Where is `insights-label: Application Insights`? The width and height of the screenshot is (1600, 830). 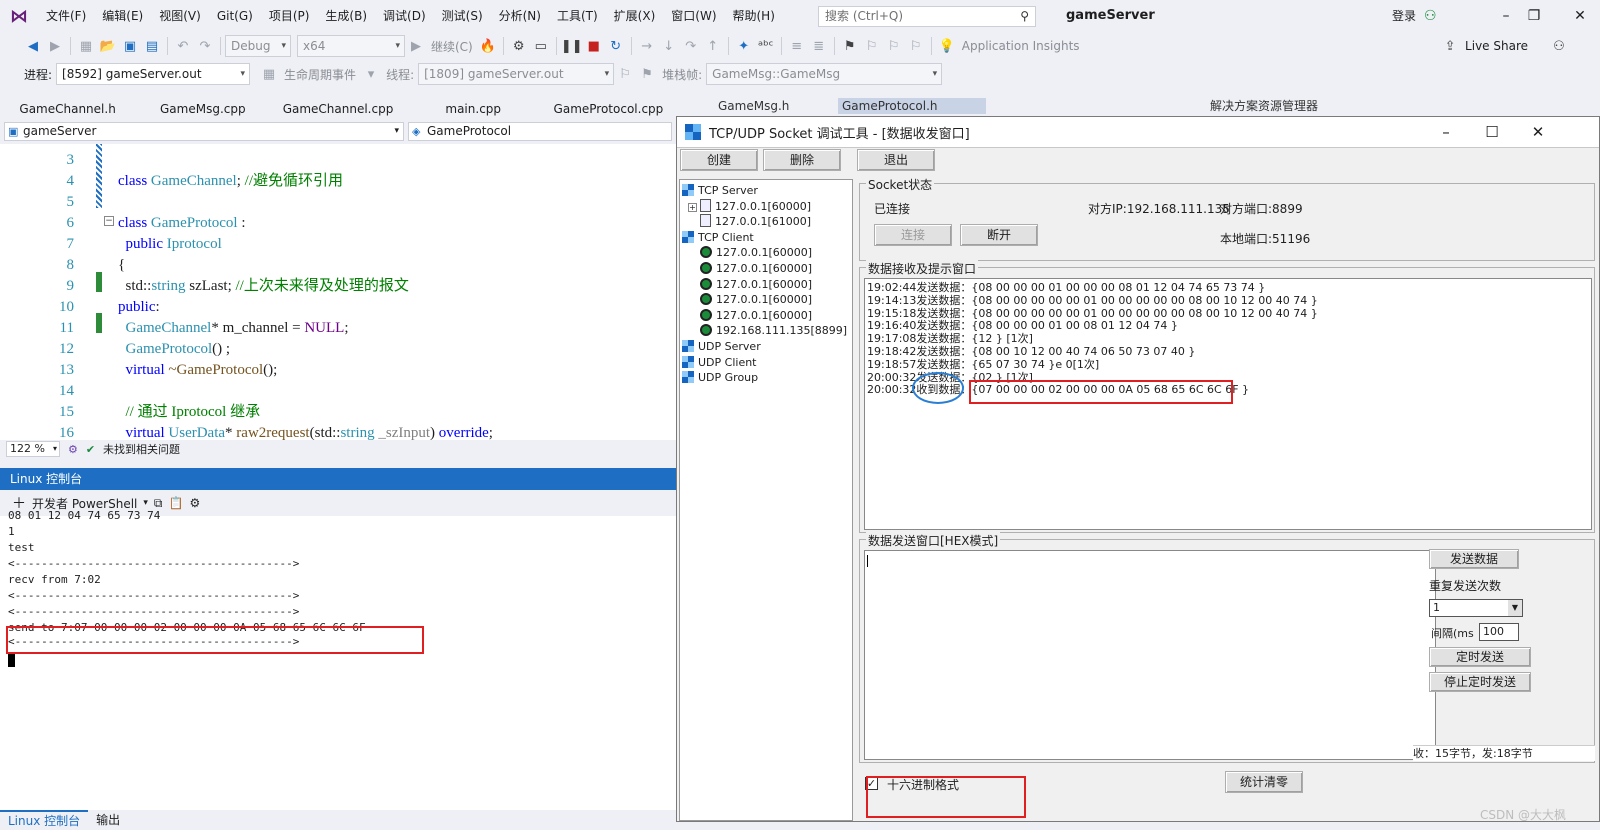
insights-label: Application Insights is located at coordinates (1021, 46).